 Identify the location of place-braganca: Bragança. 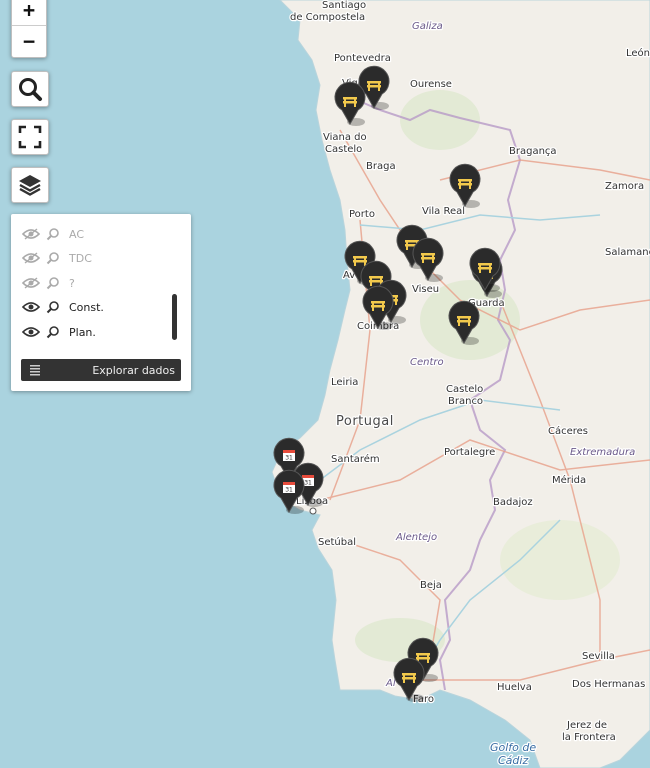
(533, 151).